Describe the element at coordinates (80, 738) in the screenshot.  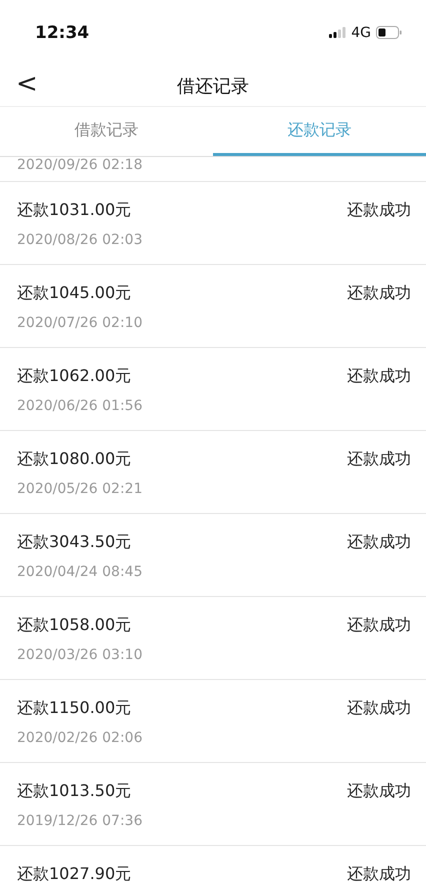
I see `repayment-date: 2020/02/26 02:06` at that location.